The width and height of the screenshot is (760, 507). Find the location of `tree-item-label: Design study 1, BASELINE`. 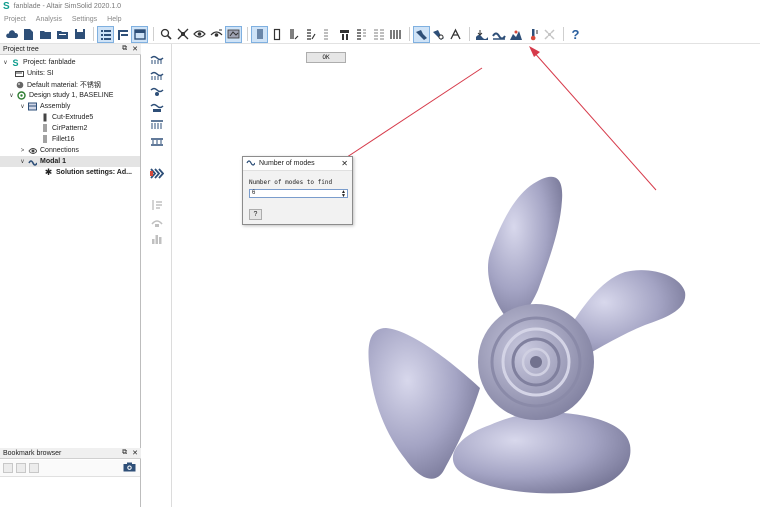

tree-item-label: Design study 1, BASELINE is located at coordinates (71, 95).